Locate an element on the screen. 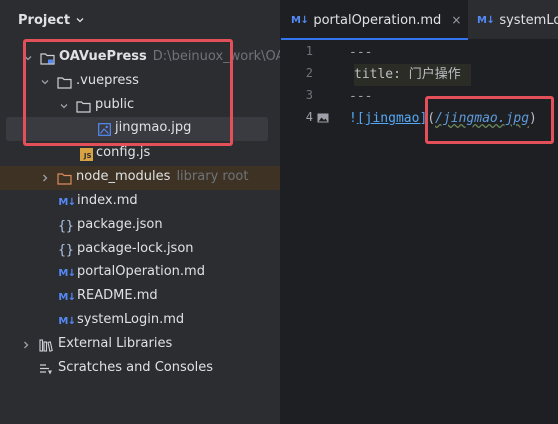 The width and height of the screenshot is (558, 424). link-text: [jingmao] is located at coordinates (392, 118).